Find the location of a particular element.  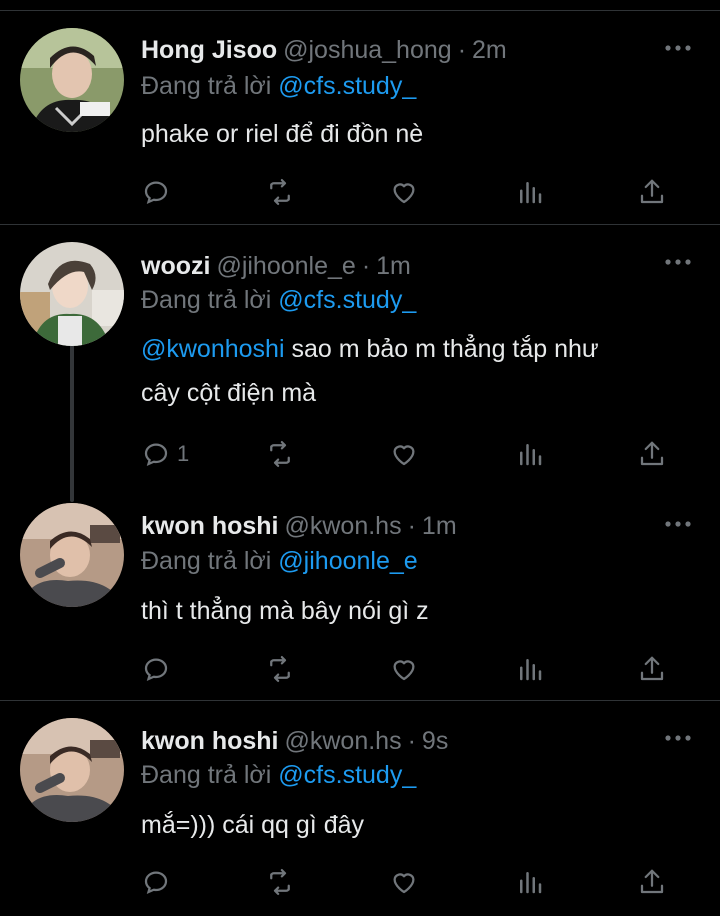

timestamp: 9s is located at coordinates (435, 741).